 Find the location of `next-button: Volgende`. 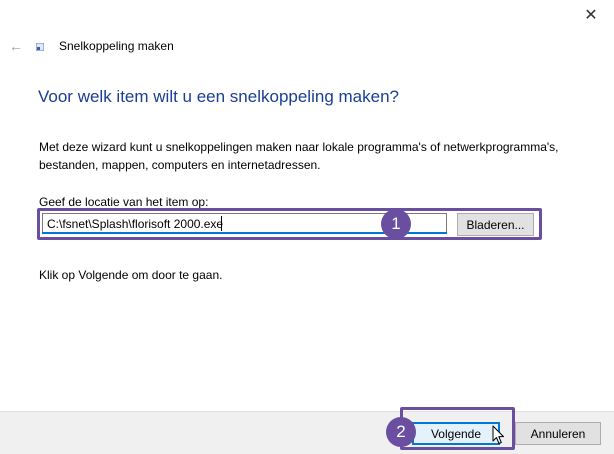

next-button: Volgende is located at coordinates (456, 433).